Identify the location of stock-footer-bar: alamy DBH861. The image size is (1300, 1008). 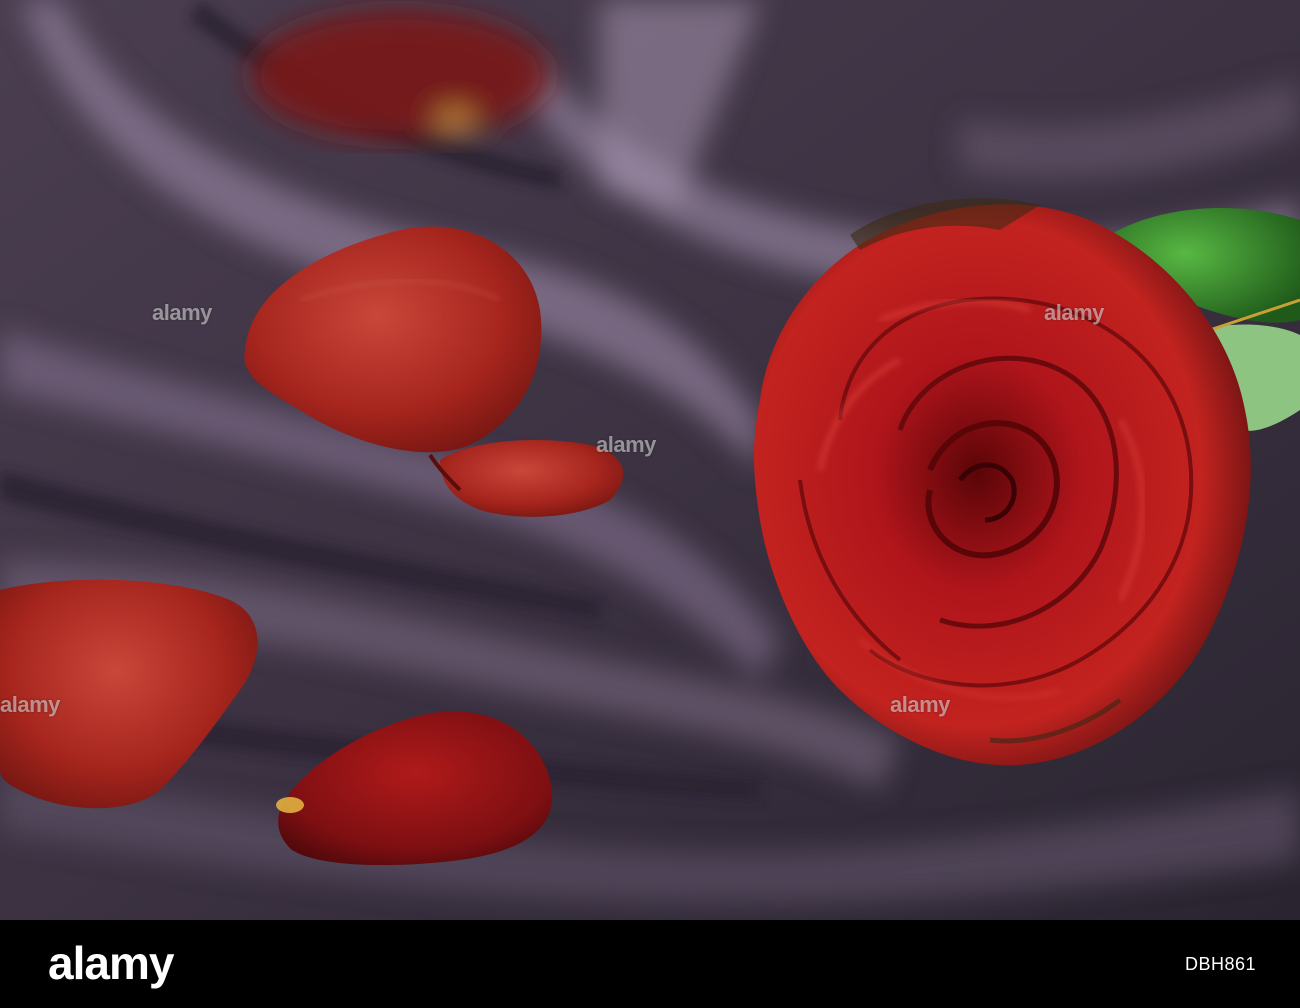
(650, 964).